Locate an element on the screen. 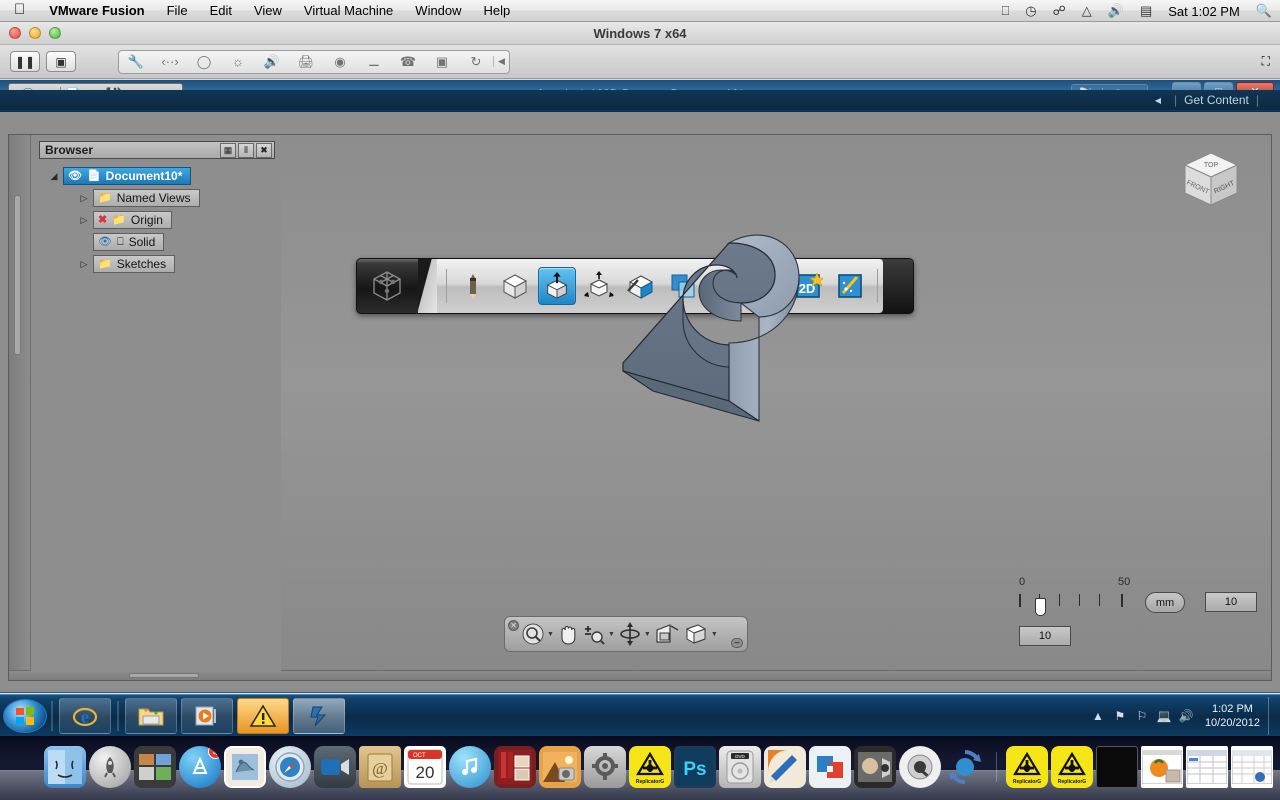  get-content-button: Get Content is located at coordinates (1216, 100).